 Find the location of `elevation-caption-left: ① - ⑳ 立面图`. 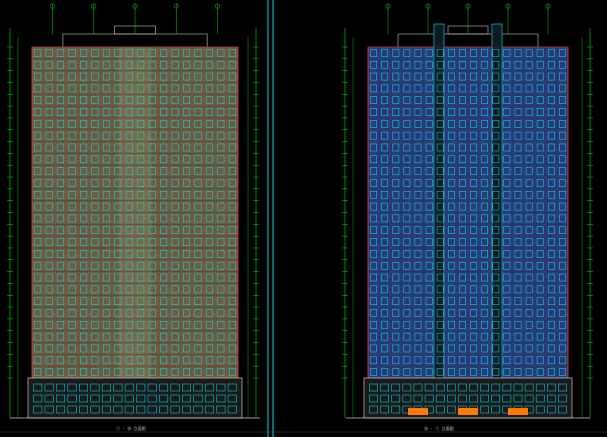

elevation-caption-left: ① - ⑳ 立面图 is located at coordinates (131, 428).